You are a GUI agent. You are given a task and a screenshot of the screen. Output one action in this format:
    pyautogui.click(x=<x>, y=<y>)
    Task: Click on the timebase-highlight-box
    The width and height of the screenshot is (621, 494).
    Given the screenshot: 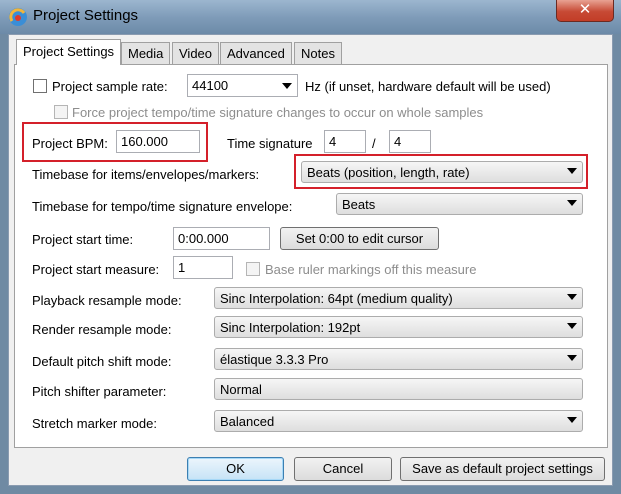 What is the action you would take?
    pyautogui.click(x=441, y=171)
    